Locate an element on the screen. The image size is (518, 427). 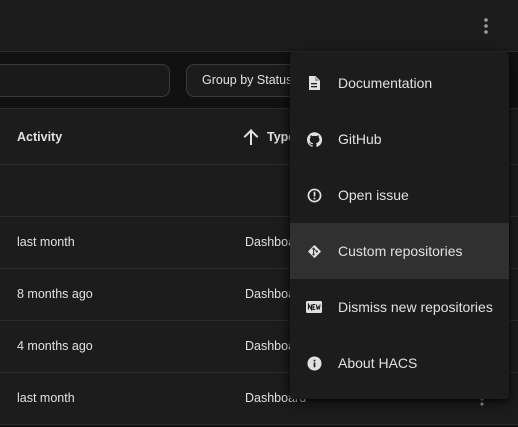
github-icon is located at coordinates (314, 139).